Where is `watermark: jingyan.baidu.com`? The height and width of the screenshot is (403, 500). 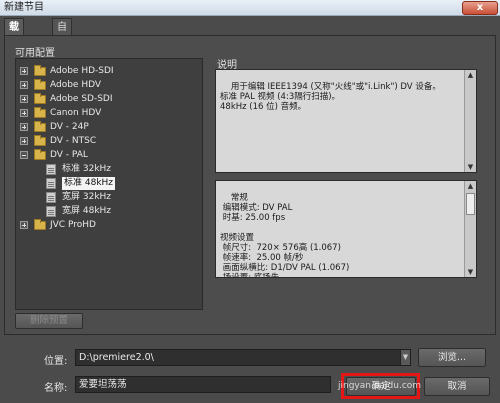 watermark: jingyan.baidu.com is located at coordinates (380, 386).